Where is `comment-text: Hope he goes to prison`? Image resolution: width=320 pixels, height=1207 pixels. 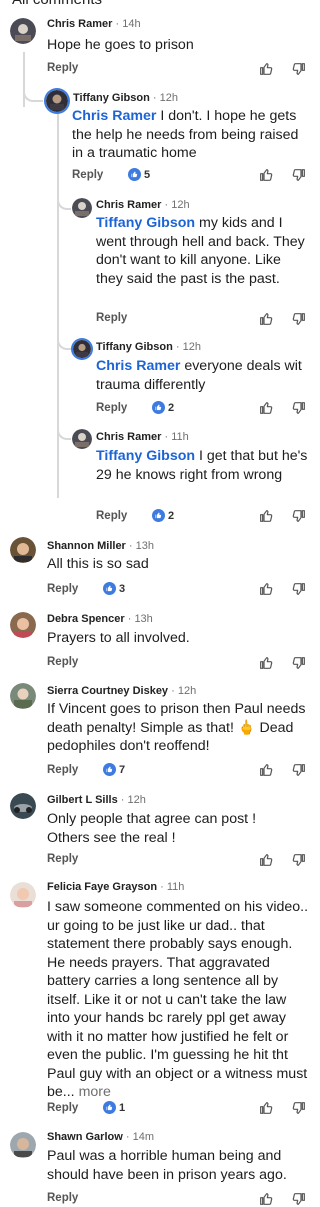
comment-text: Hope he goes to prison is located at coordinates (120, 45).